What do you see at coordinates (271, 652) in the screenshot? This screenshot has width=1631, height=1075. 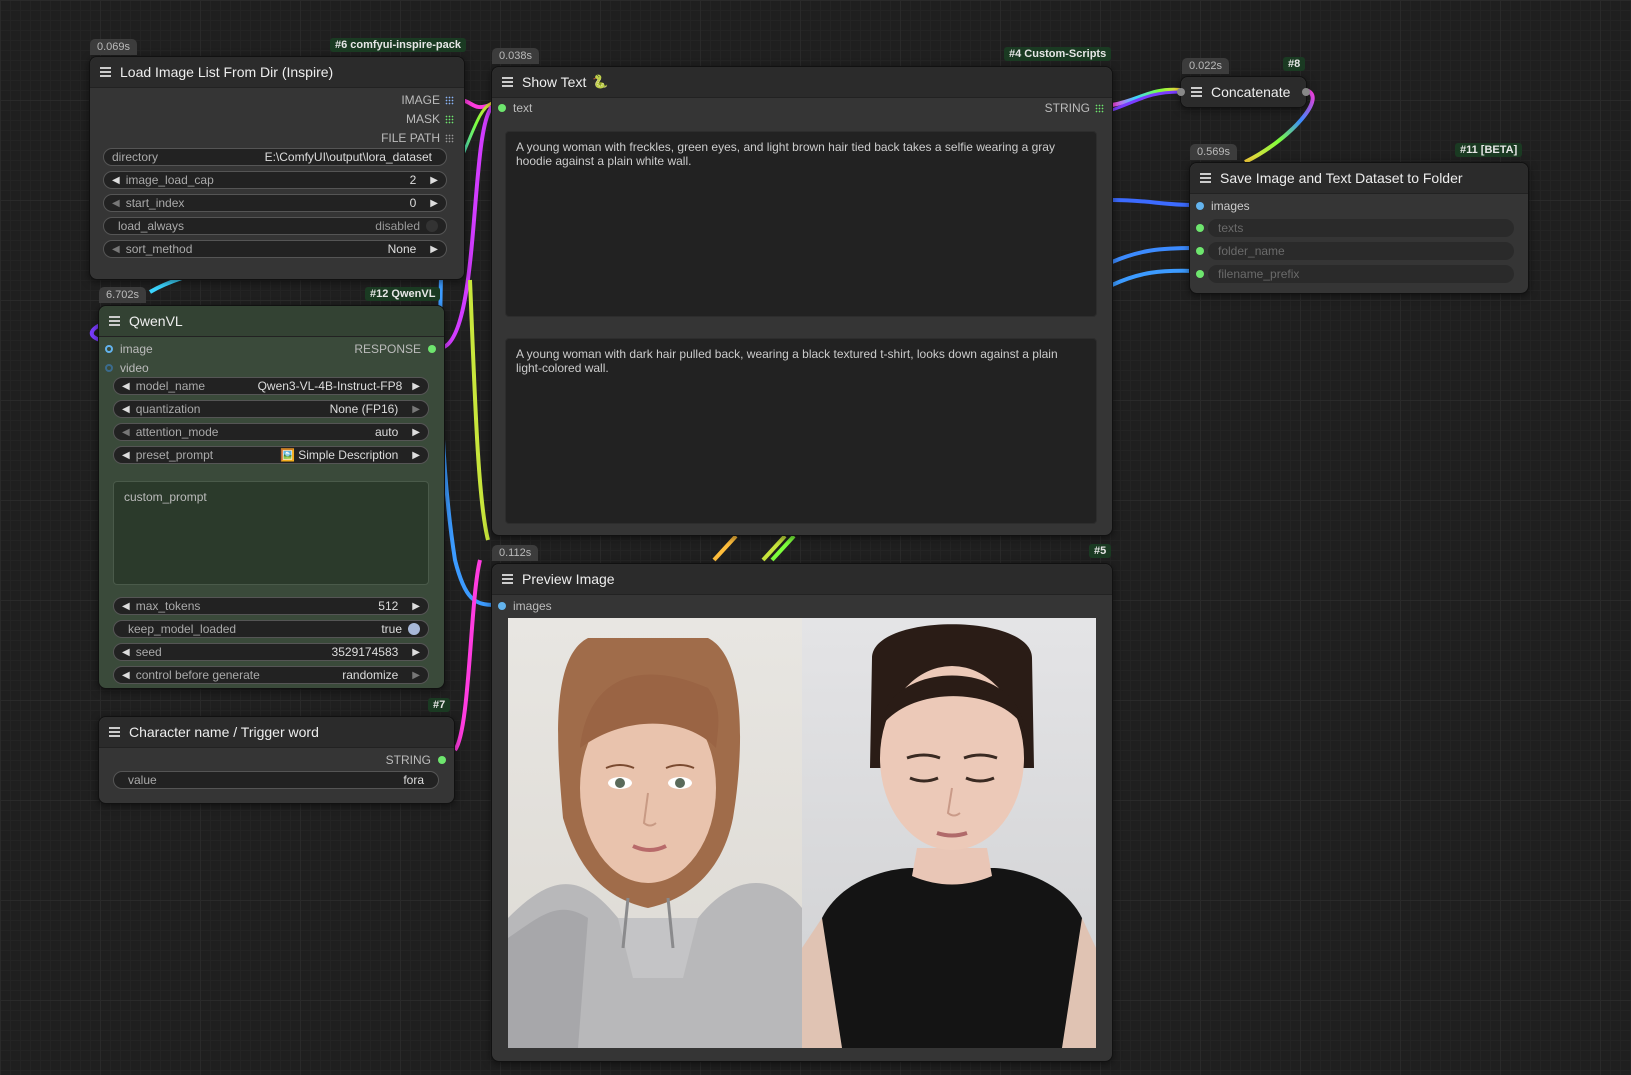 I see `seed-widget: ◀ seed 3529174583 ▶` at bounding box center [271, 652].